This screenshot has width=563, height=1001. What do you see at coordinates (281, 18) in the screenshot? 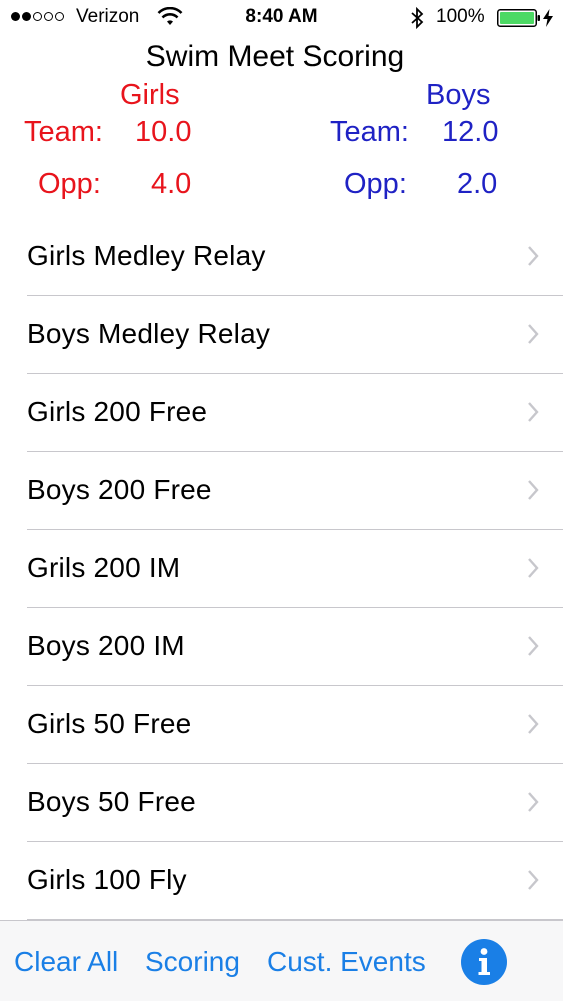
I see `status-bar: Verizon 8:40 AM 100%` at bounding box center [281, 18].